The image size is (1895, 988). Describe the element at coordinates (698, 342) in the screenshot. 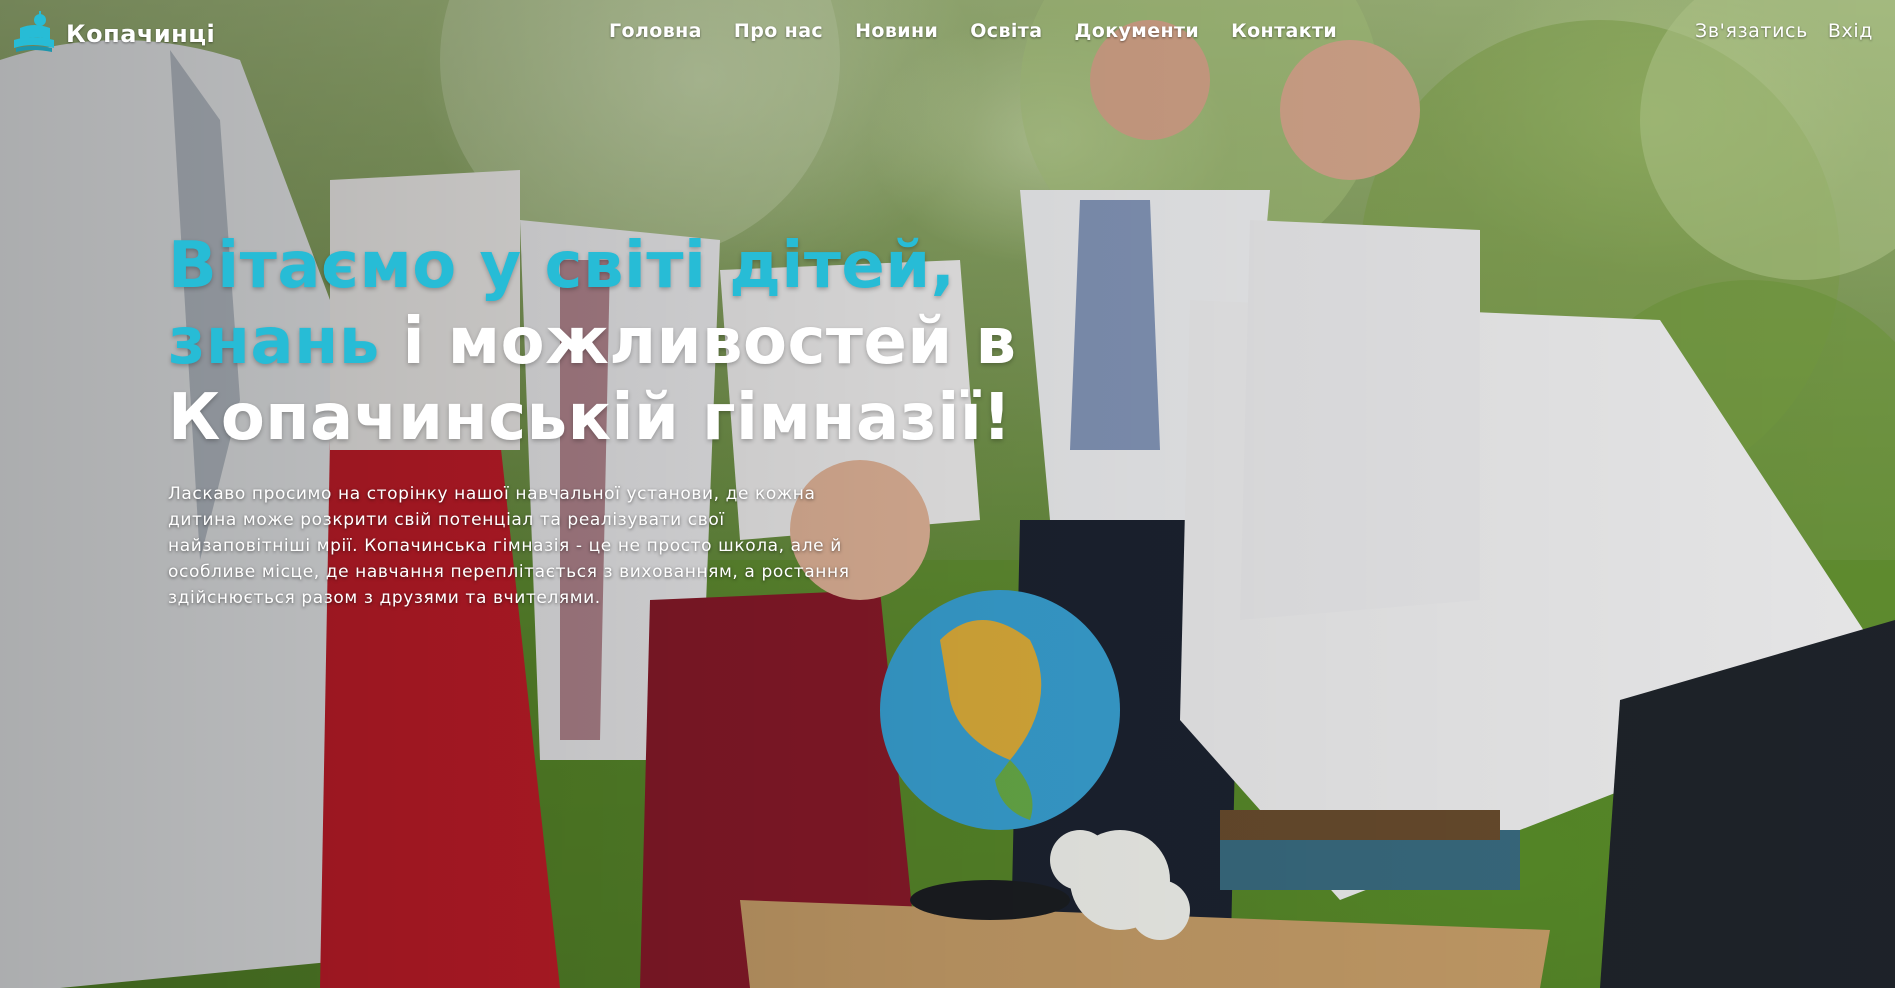

I see `hero-title-line2: і можливостей в` at that location.